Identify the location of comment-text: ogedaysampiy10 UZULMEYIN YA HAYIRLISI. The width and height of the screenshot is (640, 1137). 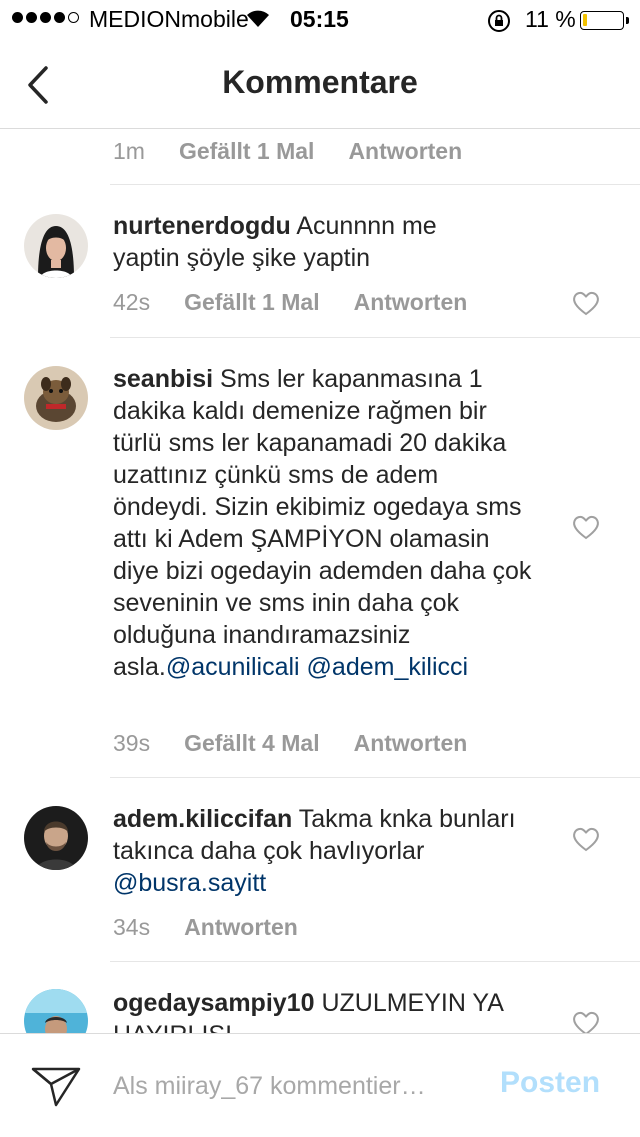
(323, 1010).